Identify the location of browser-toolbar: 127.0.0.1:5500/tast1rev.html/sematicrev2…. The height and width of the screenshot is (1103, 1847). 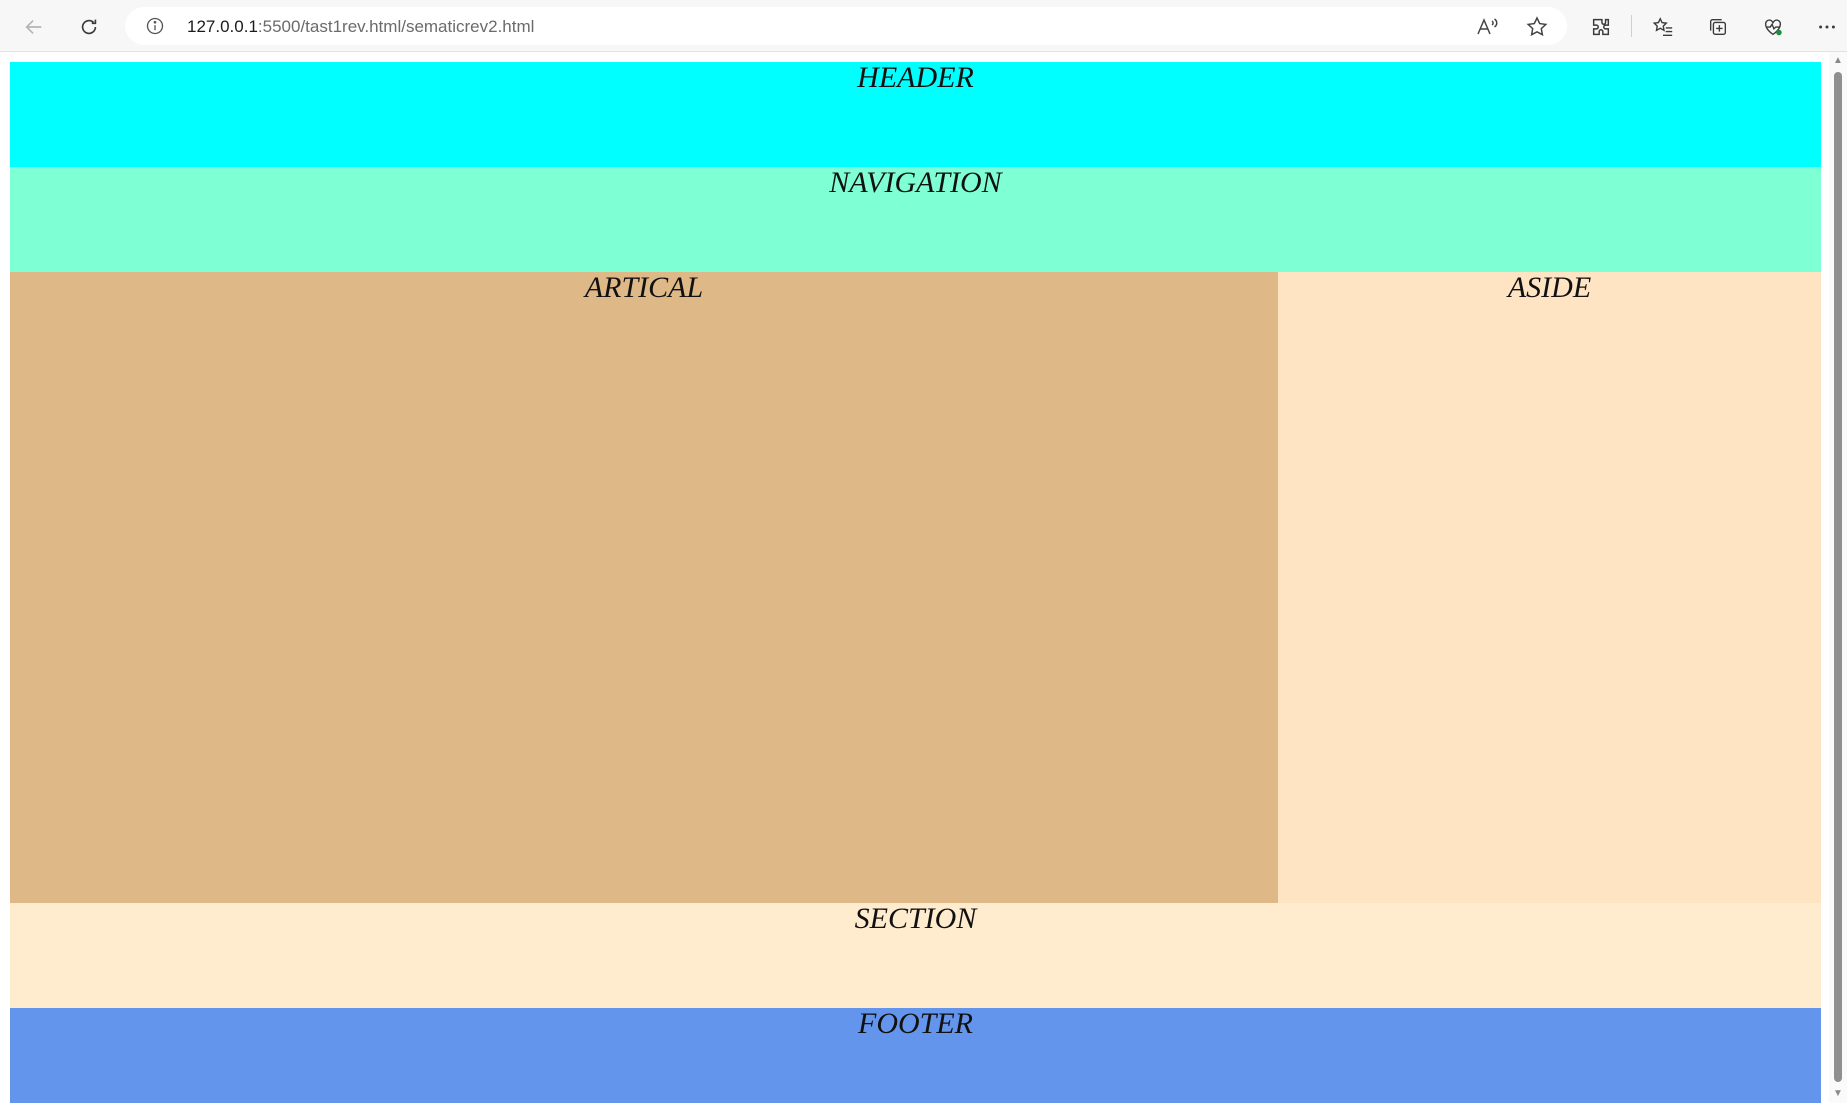
(923, 26).